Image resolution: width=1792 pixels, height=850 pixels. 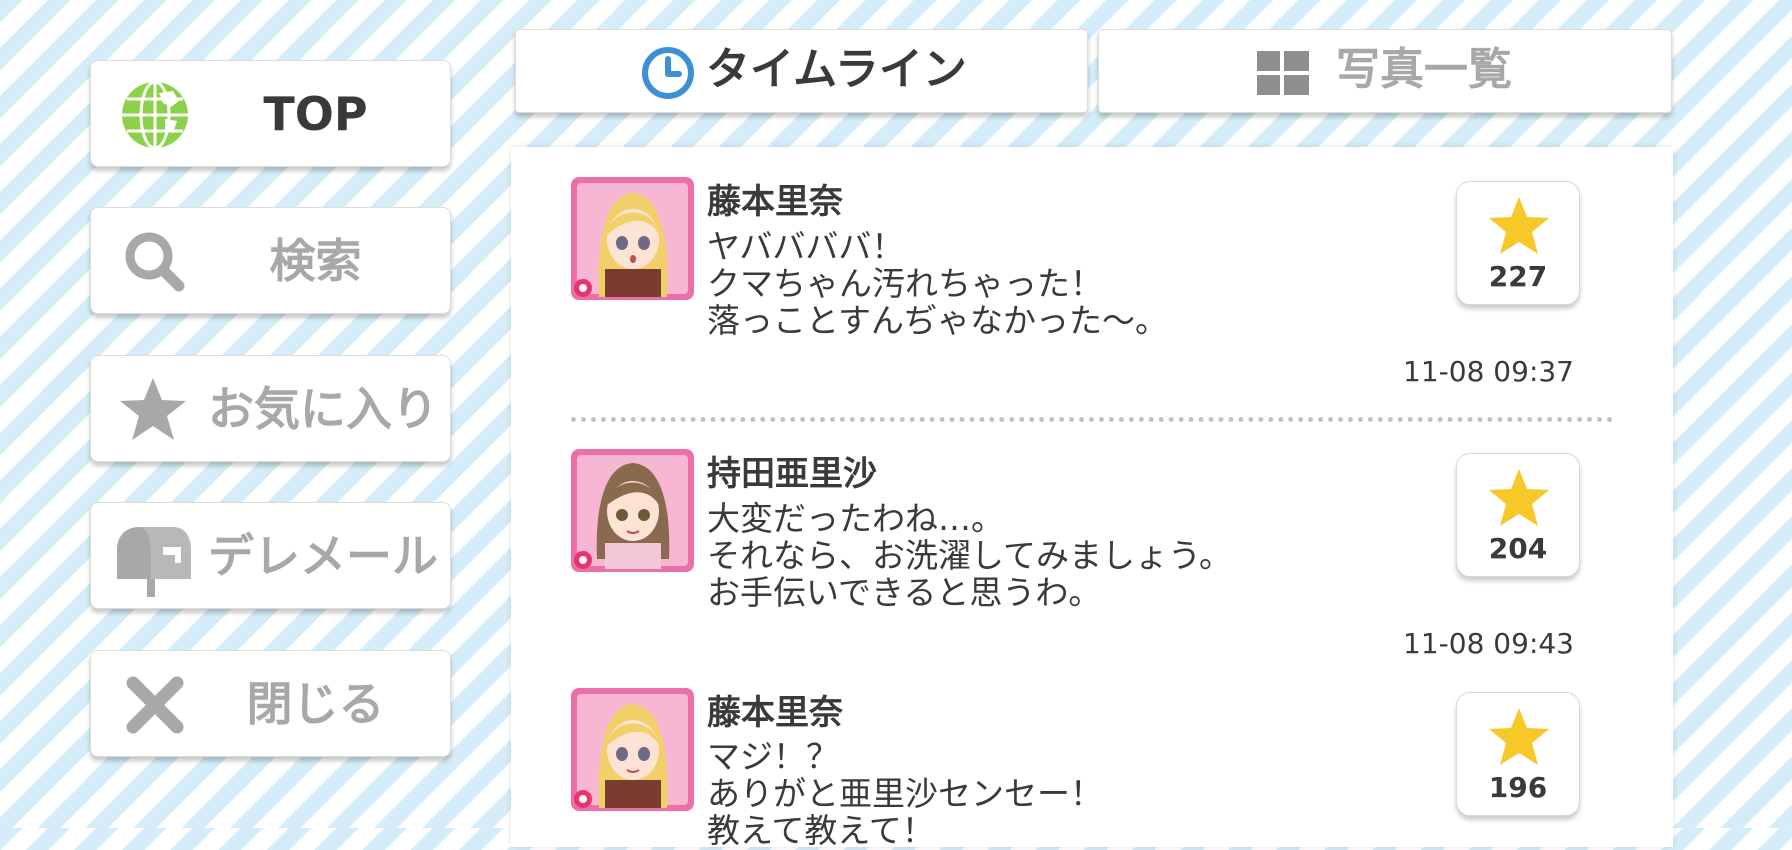 What do you see at coordinates (1488, 371) in the screenshot?
I see `post-timestamp: 11-08 09:37` at bounding box center [1488, 371].